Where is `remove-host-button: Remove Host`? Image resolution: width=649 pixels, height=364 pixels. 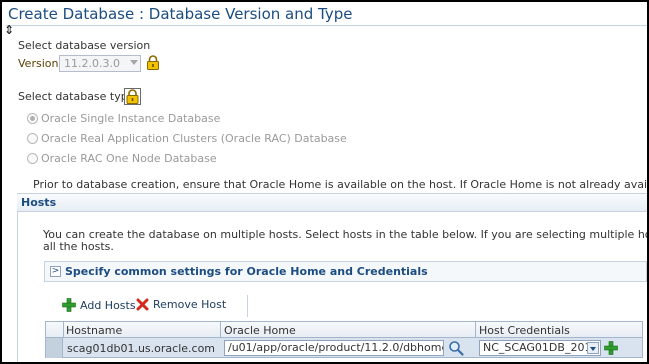
remove-host-button: Remove Host is located at coordinates (181, 304).